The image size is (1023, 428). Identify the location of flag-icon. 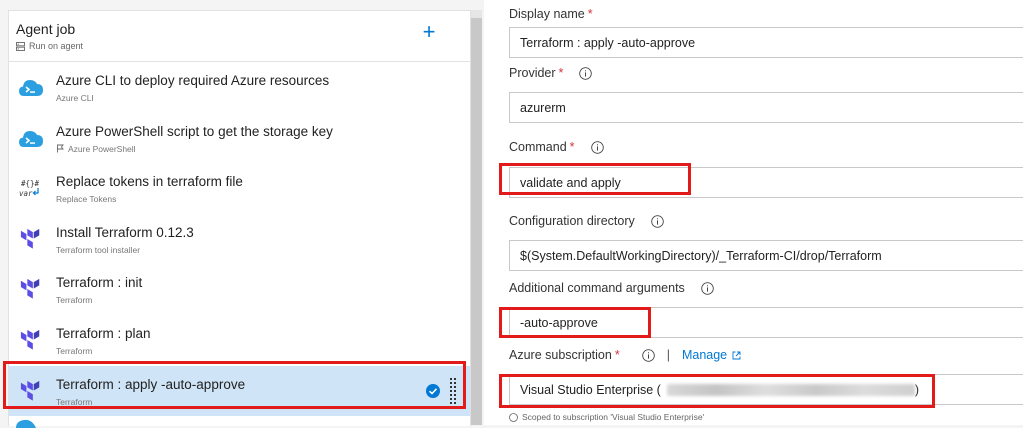
(60, 148).